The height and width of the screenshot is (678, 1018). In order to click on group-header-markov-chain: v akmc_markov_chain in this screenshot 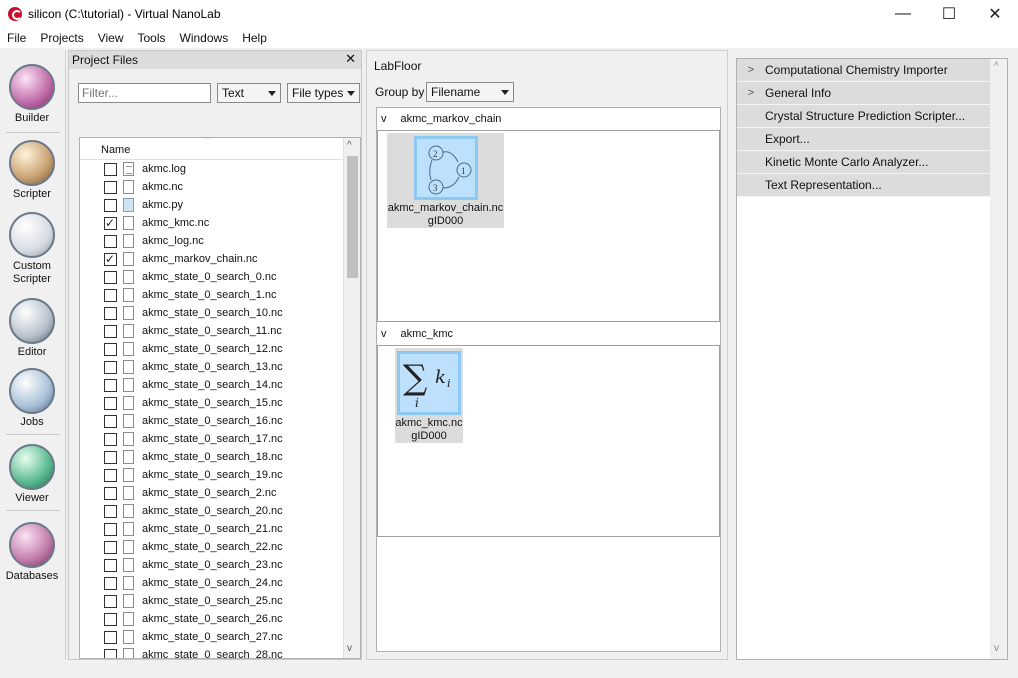, I will do `click(548, 119)`.